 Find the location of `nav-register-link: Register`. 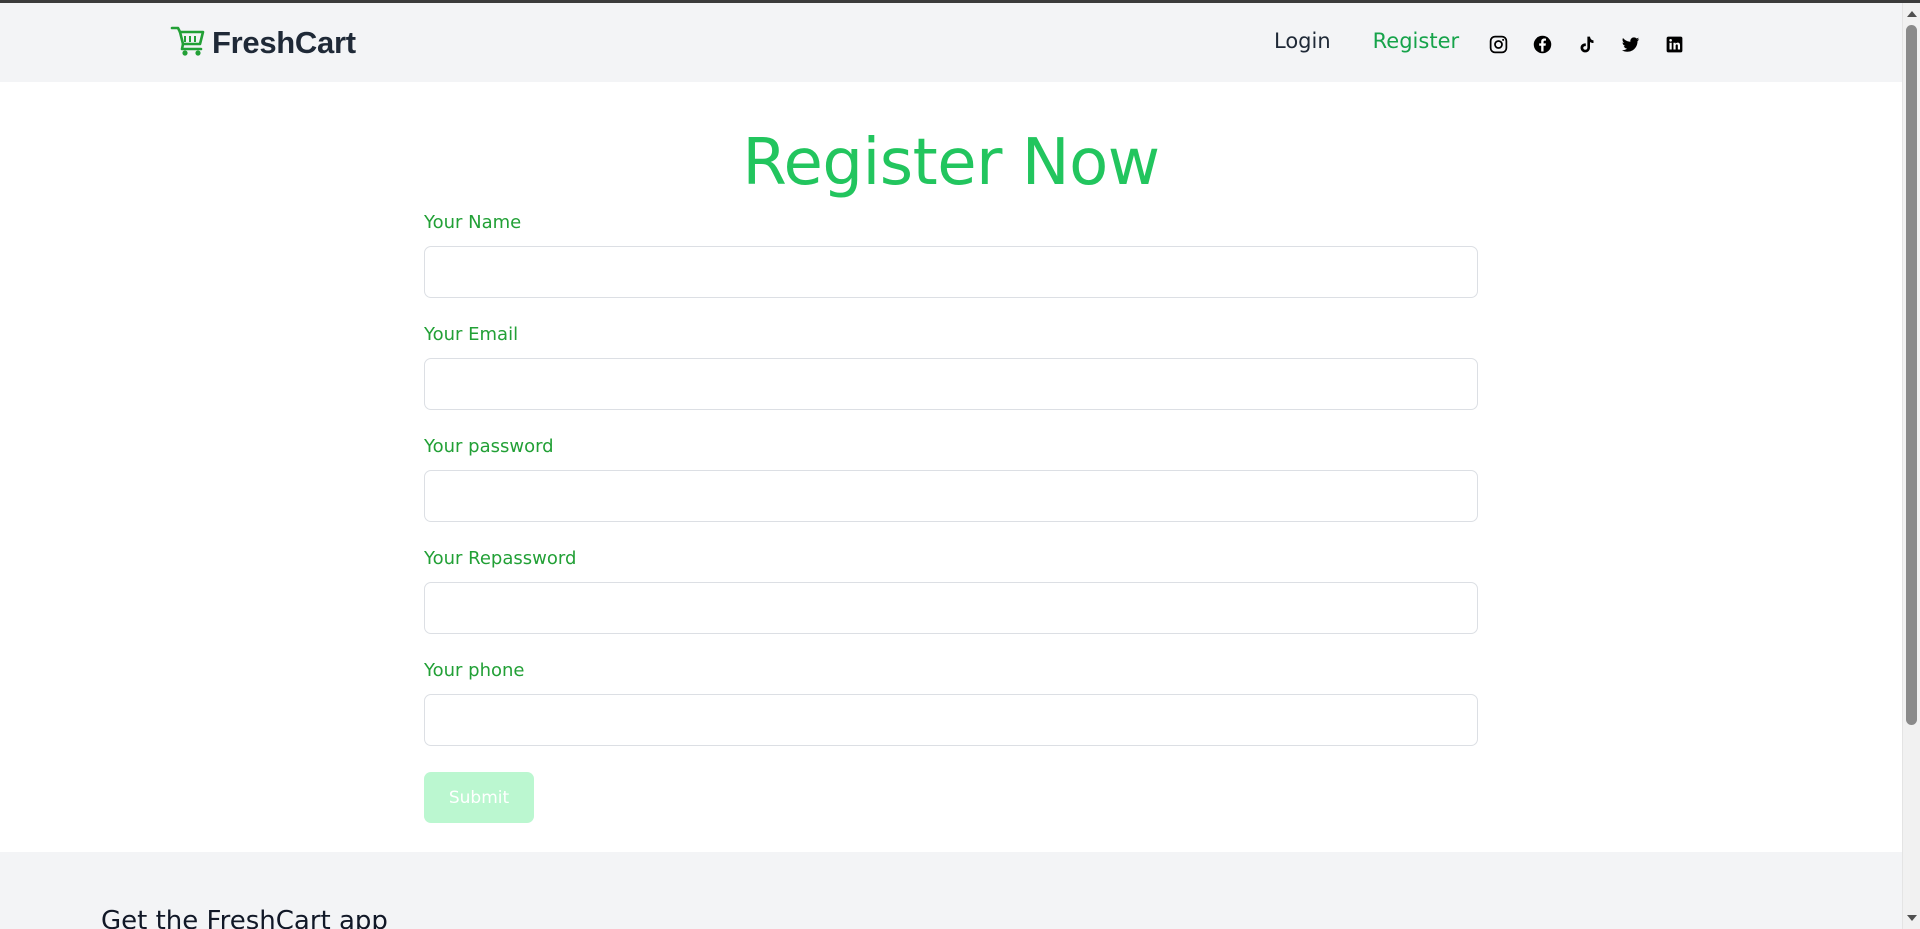

nav-register-link: Register is located at coordinates (1416, 41).